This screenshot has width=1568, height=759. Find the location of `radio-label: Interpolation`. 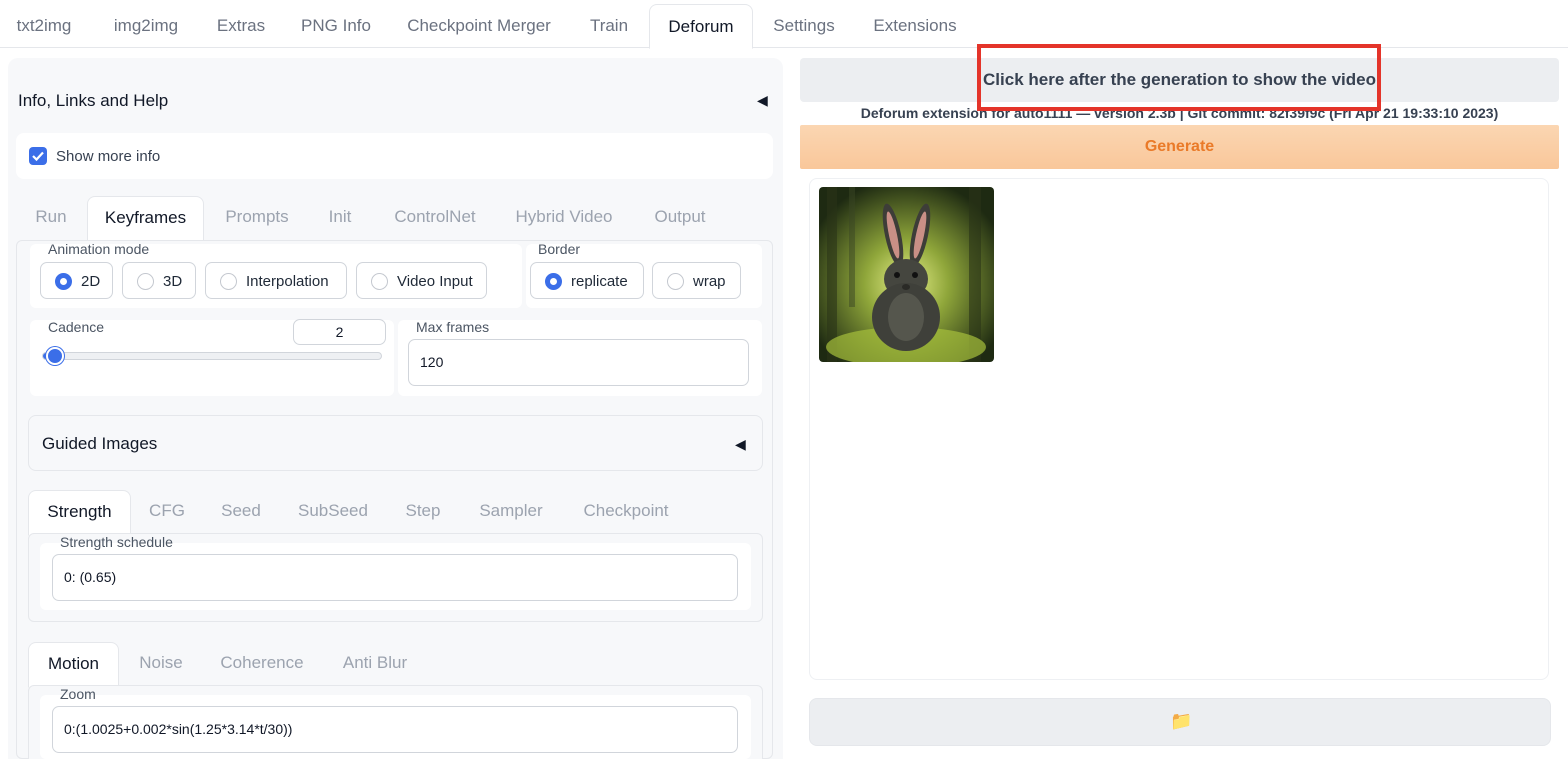

radio-label: Interpolation is located at coordinates (287, 281).